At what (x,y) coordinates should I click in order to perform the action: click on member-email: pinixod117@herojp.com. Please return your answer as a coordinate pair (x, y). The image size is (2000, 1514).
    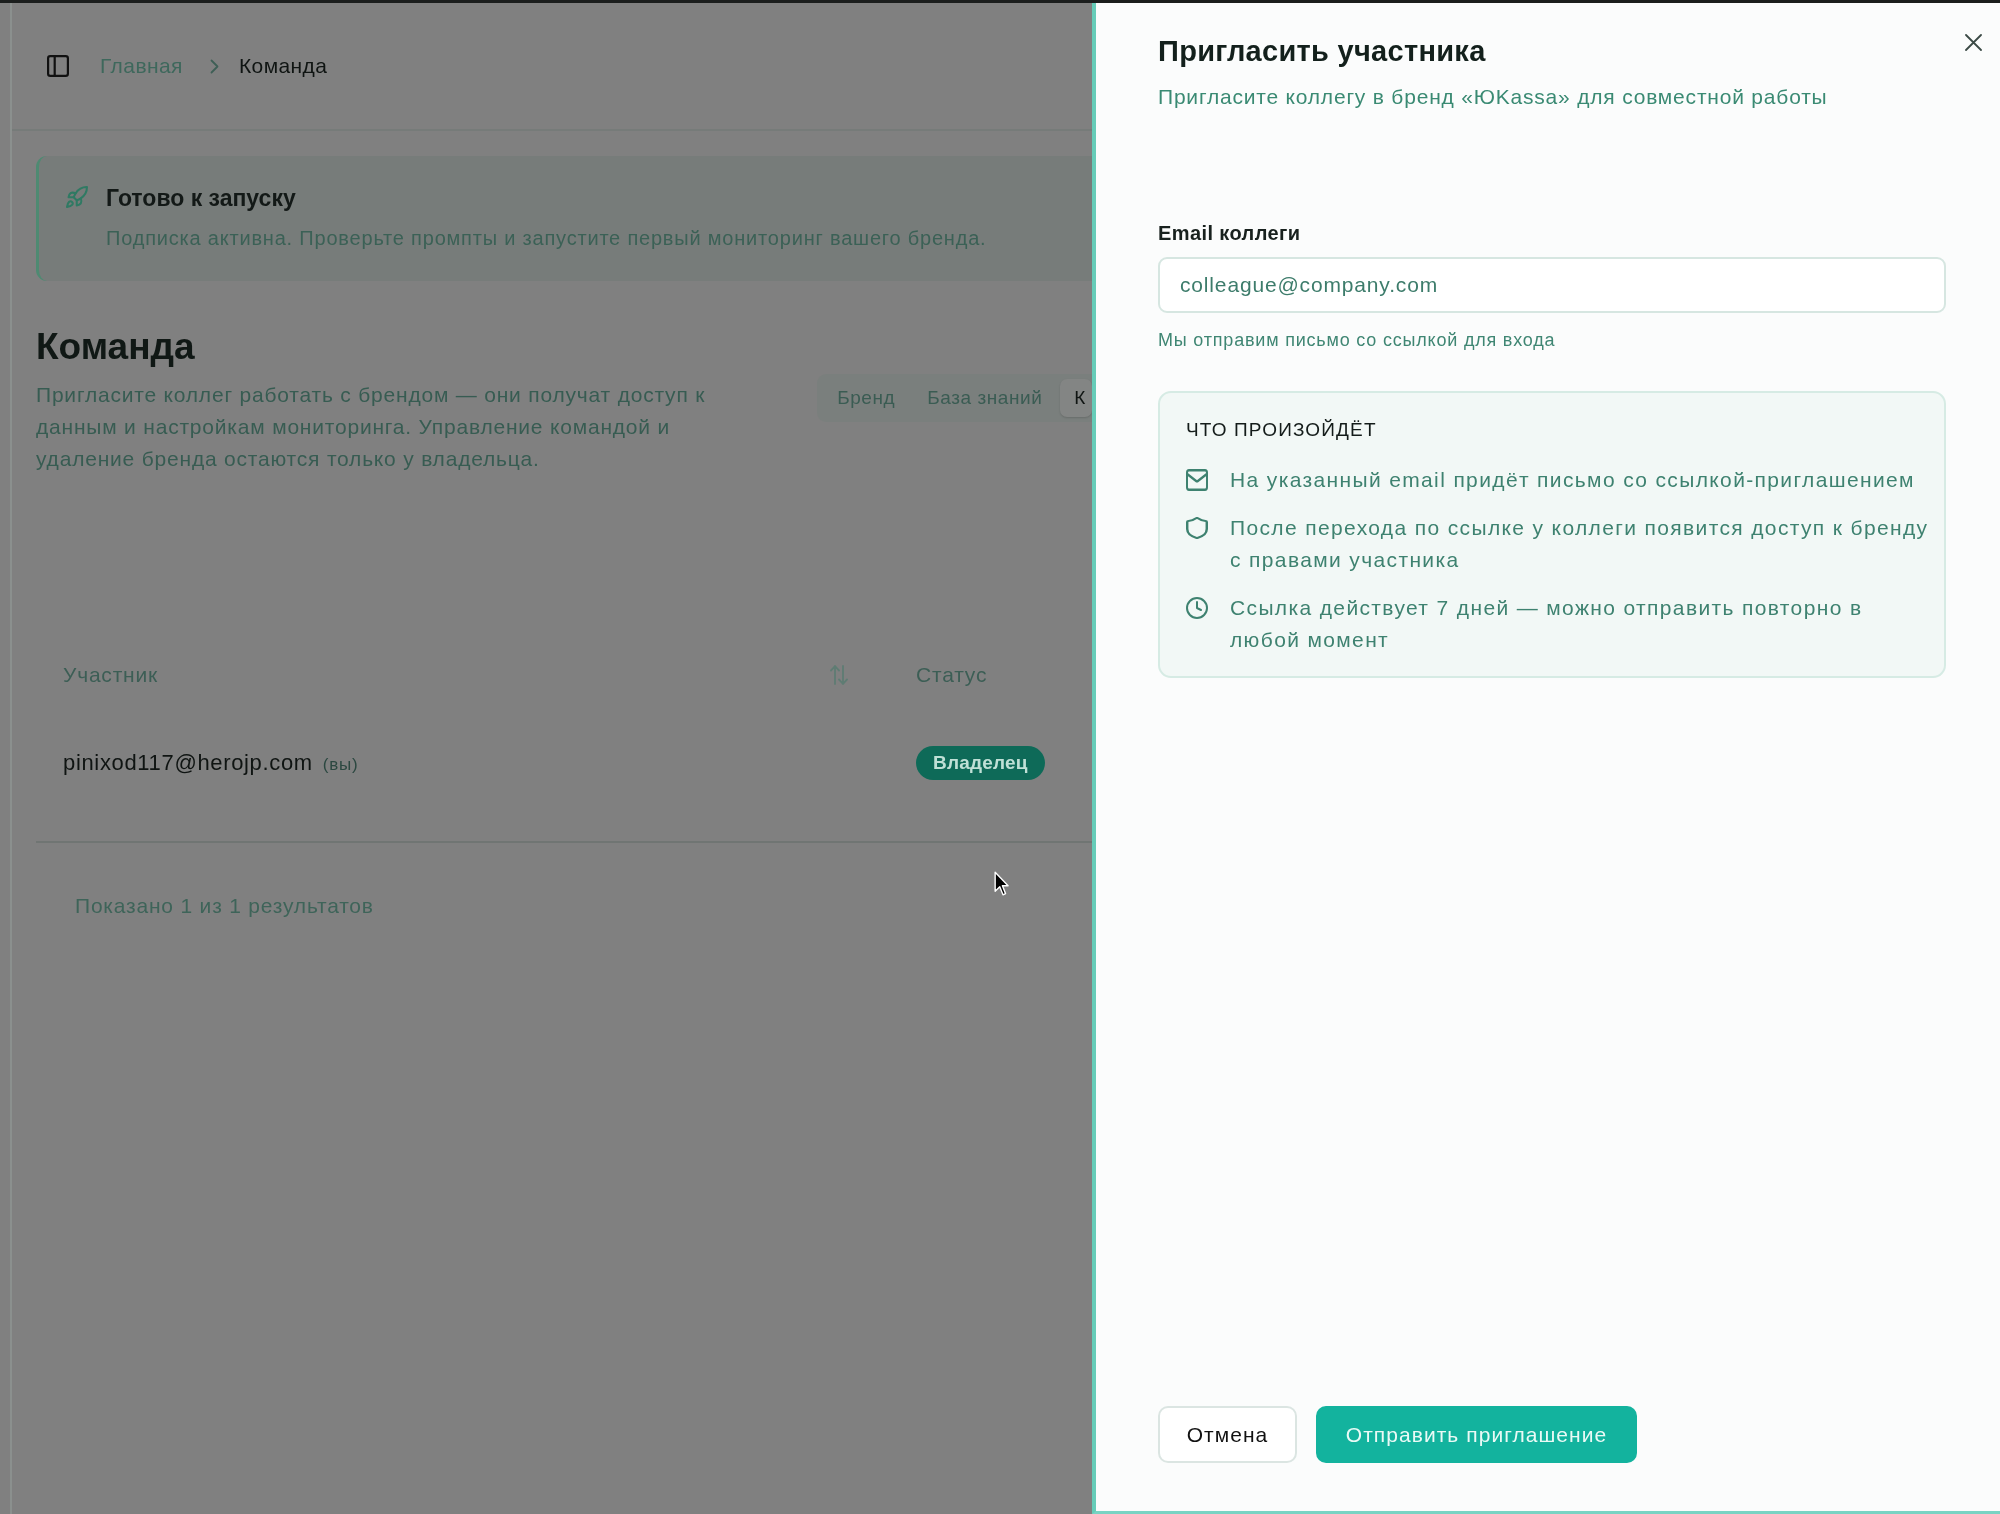
    Looking at the image, I should click on (188, 763).